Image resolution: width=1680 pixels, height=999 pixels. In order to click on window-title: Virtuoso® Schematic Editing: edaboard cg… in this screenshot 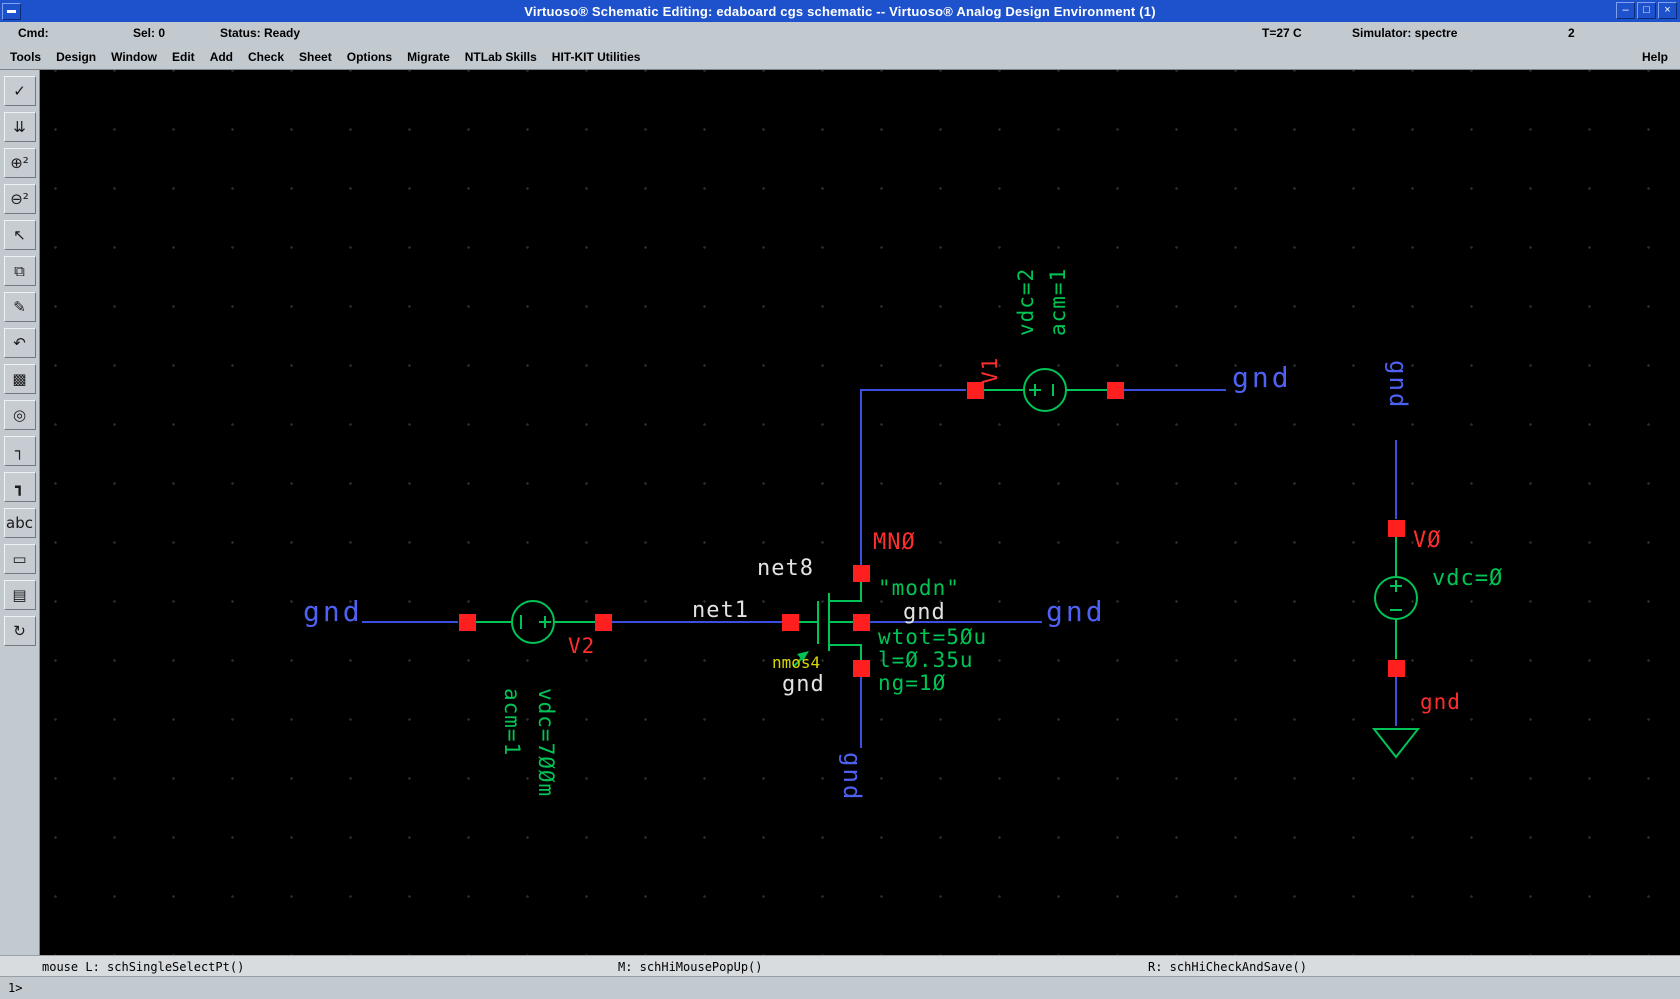, I will do `click(840, 11)`.